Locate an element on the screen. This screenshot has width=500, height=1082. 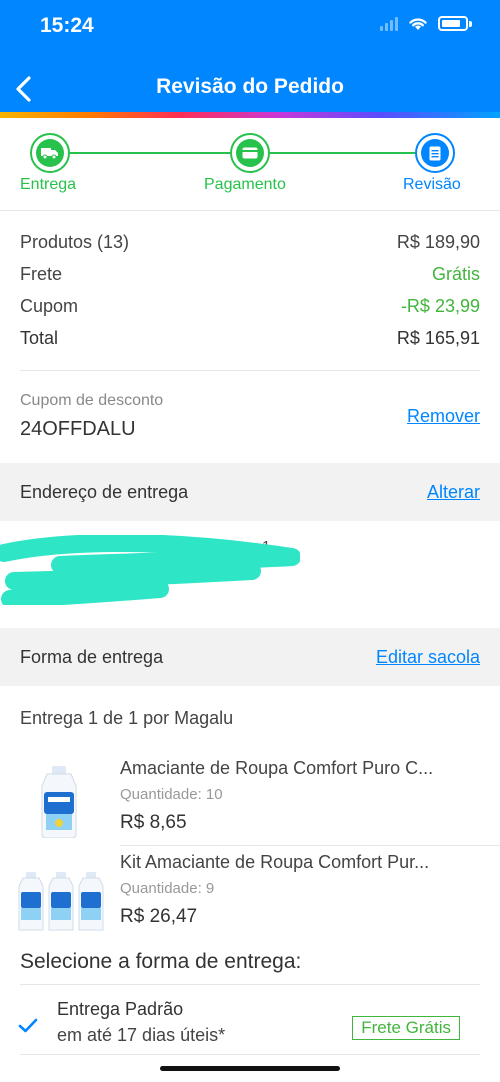
step-label-entrega: Entrega is located at coordinates (48, 184).